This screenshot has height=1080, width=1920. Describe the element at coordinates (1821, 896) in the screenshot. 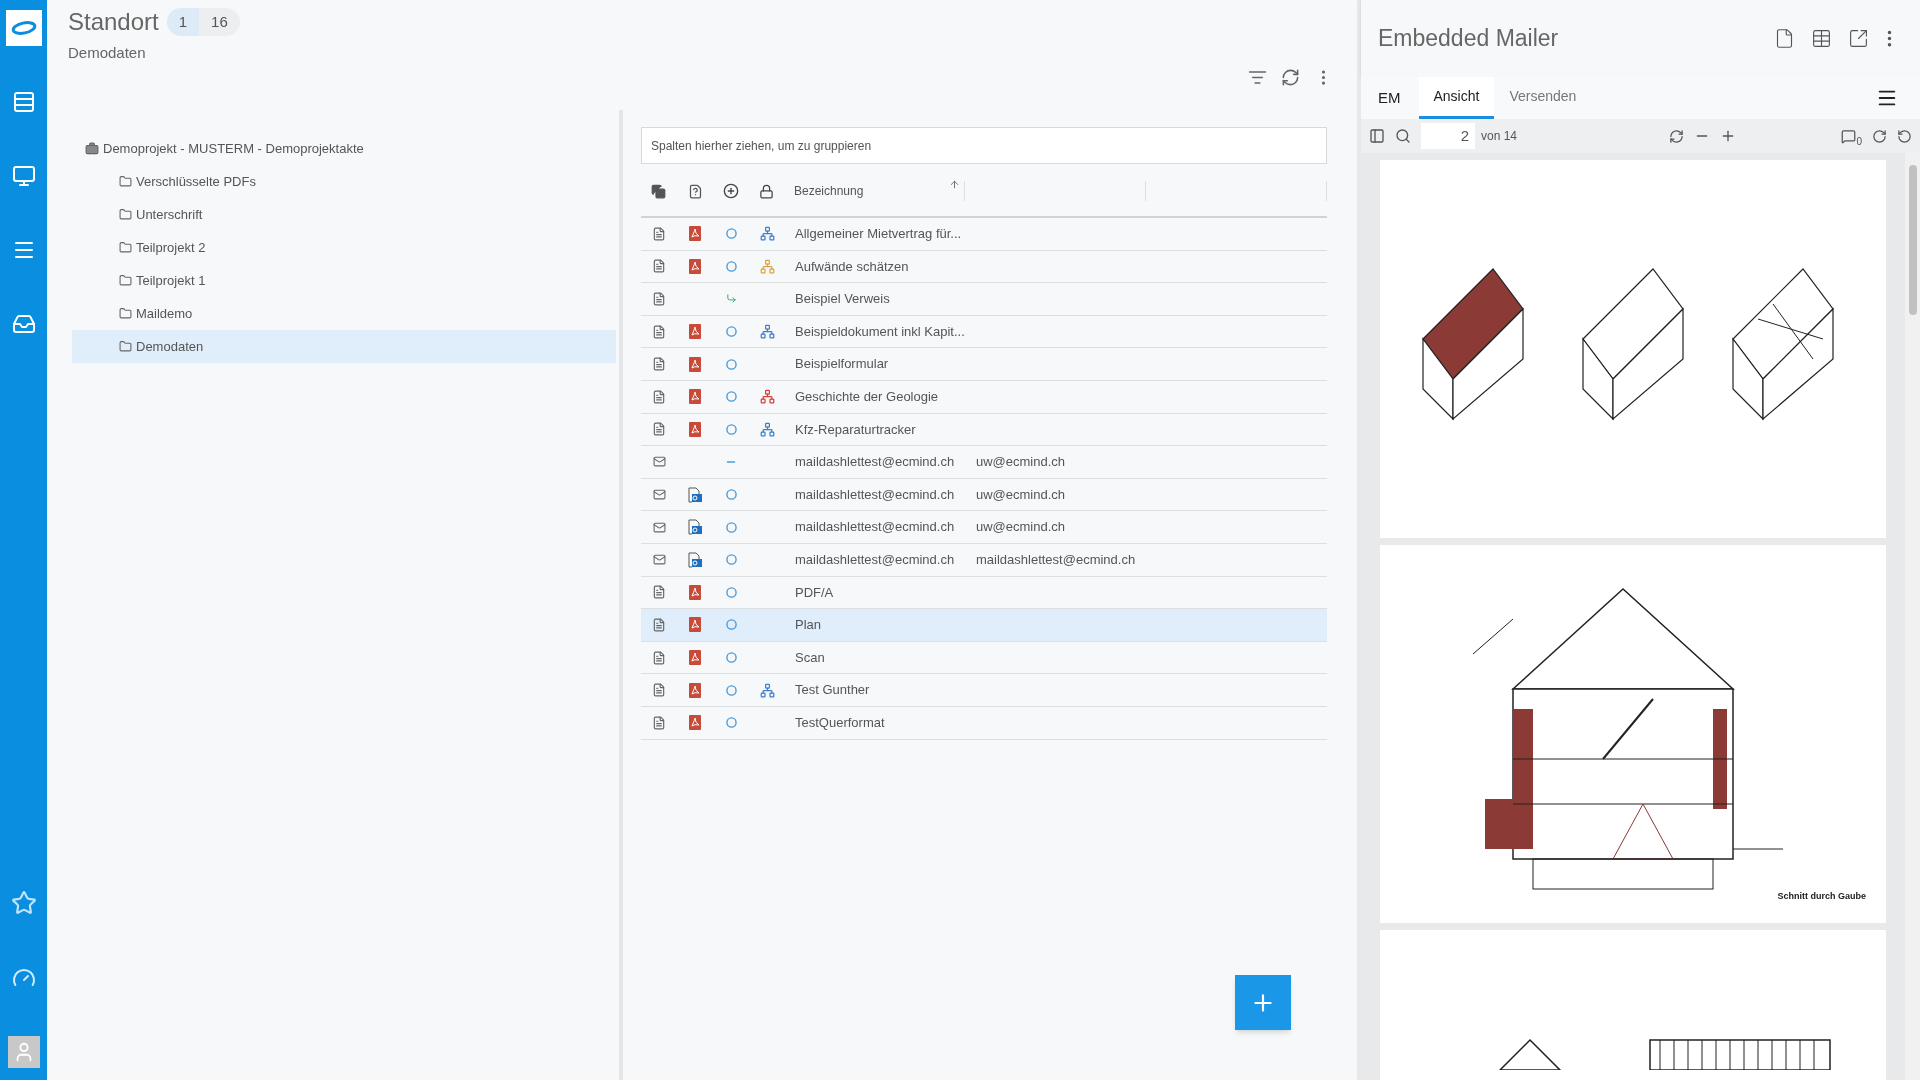

I see `drawing-caption: Schnitt durch Gaube` at that location.